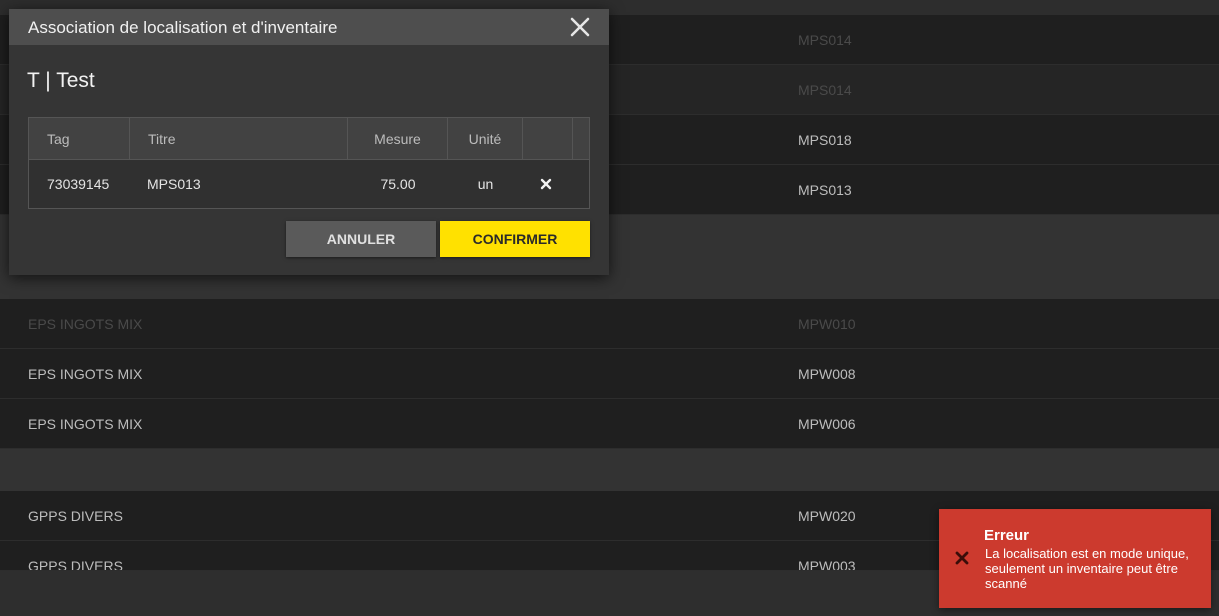  Describe the element at coordinates (827, 564) in the screenshot. I see `list-item-code: MPW003` at that location.